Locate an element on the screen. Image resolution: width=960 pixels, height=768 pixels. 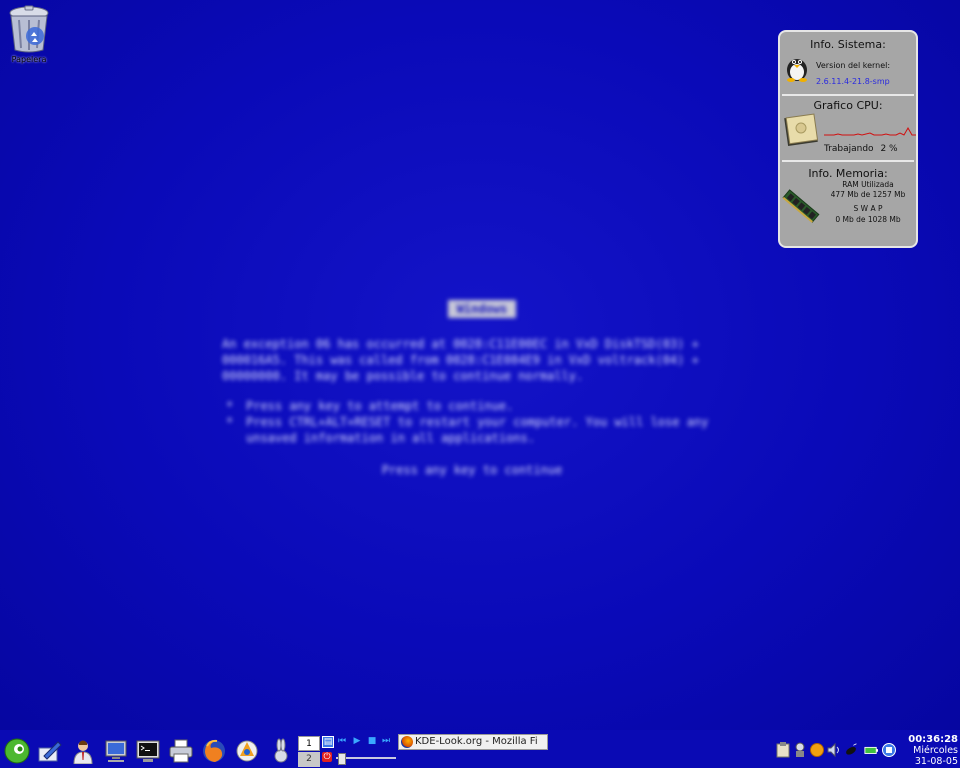
swap-value: 0 Mb de 1028 Mb is located at coordinates (868, 219).